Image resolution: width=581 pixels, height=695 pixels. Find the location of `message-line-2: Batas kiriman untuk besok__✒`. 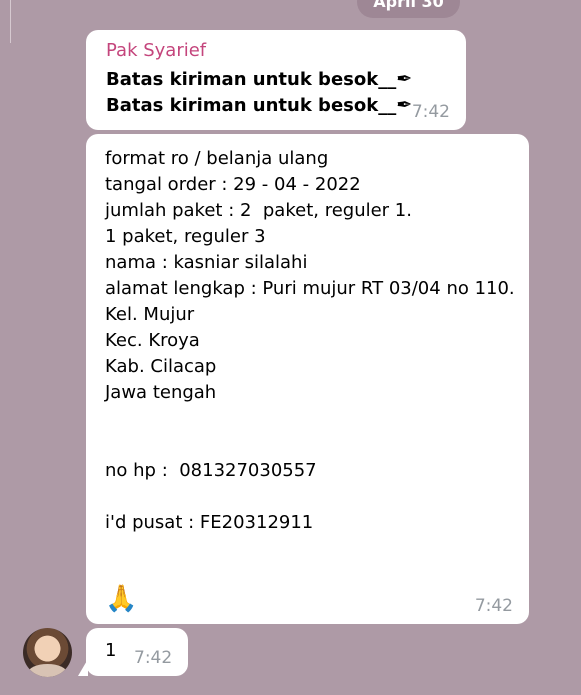

message-line-2: Batas kiriman untuk besok__✒ is located at coordinates (259, 105).